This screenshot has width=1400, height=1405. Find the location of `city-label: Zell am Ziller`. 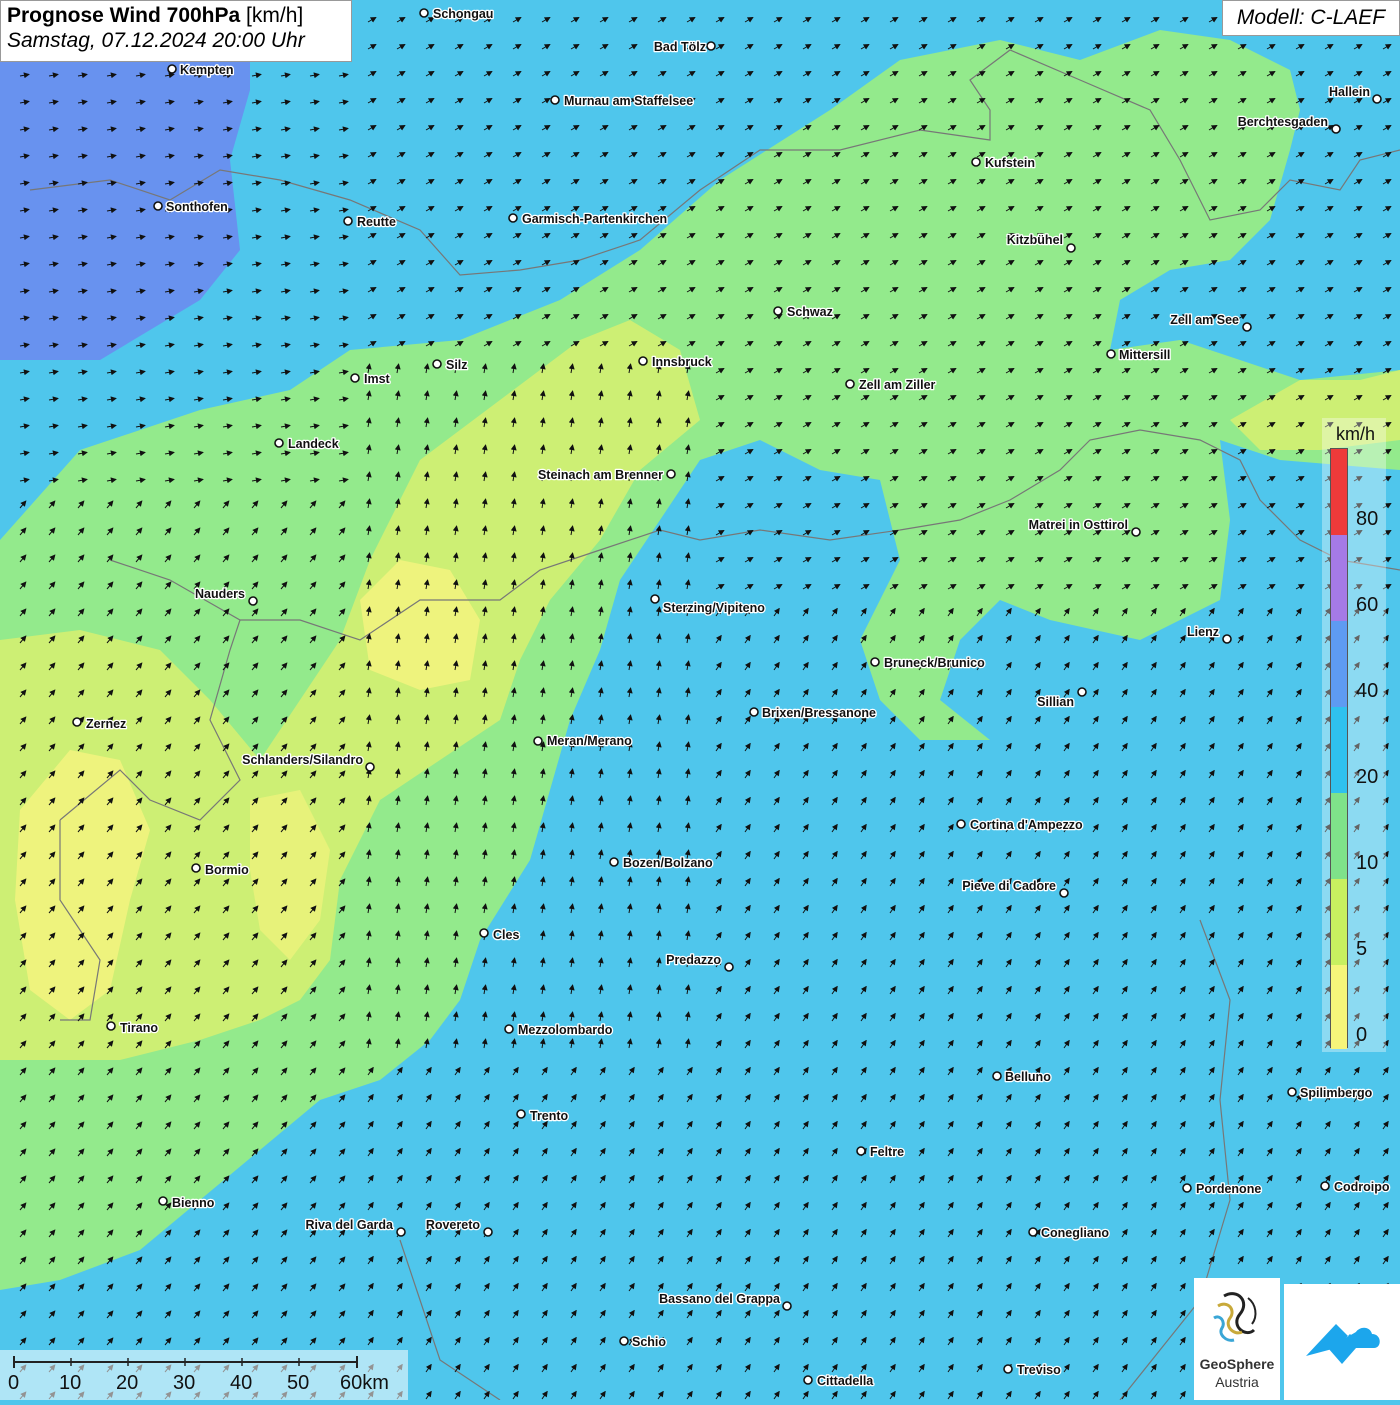

city-label: Zell am Ziller is located at coordinates (897, 385).